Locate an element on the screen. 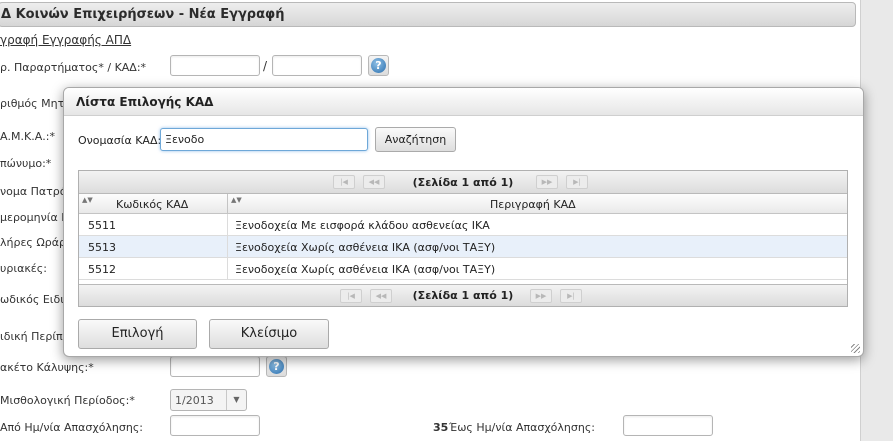 The image size is (893, 441). dialog-title: Λίστα Επιλογής ΚΑΔ is located at coordinates (463, 102).